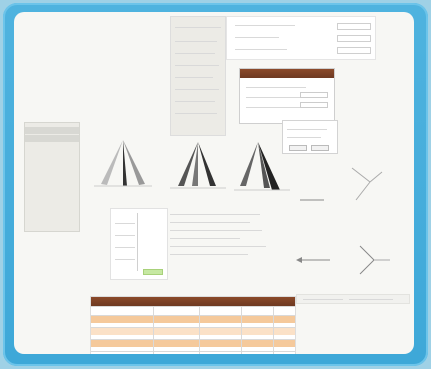 The image size is (431, 369). Describe the element at coordinates (353, 299) in the screenshot. I see `right-strip` at that location.